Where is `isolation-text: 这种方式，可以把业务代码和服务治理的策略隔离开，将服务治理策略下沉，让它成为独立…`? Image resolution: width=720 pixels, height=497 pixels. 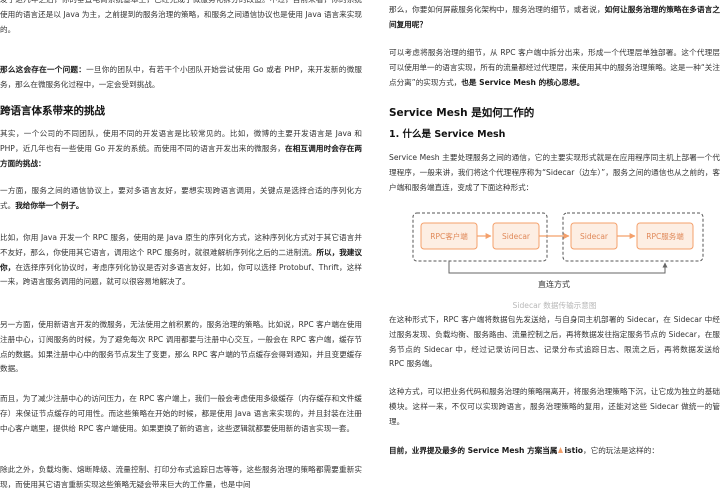 isolation-text: 这种方式，可以把业务代码和服务治理的策略隔离开，将服务治理策略下沉，让它成为独立… is located at coordinates (554, 406).